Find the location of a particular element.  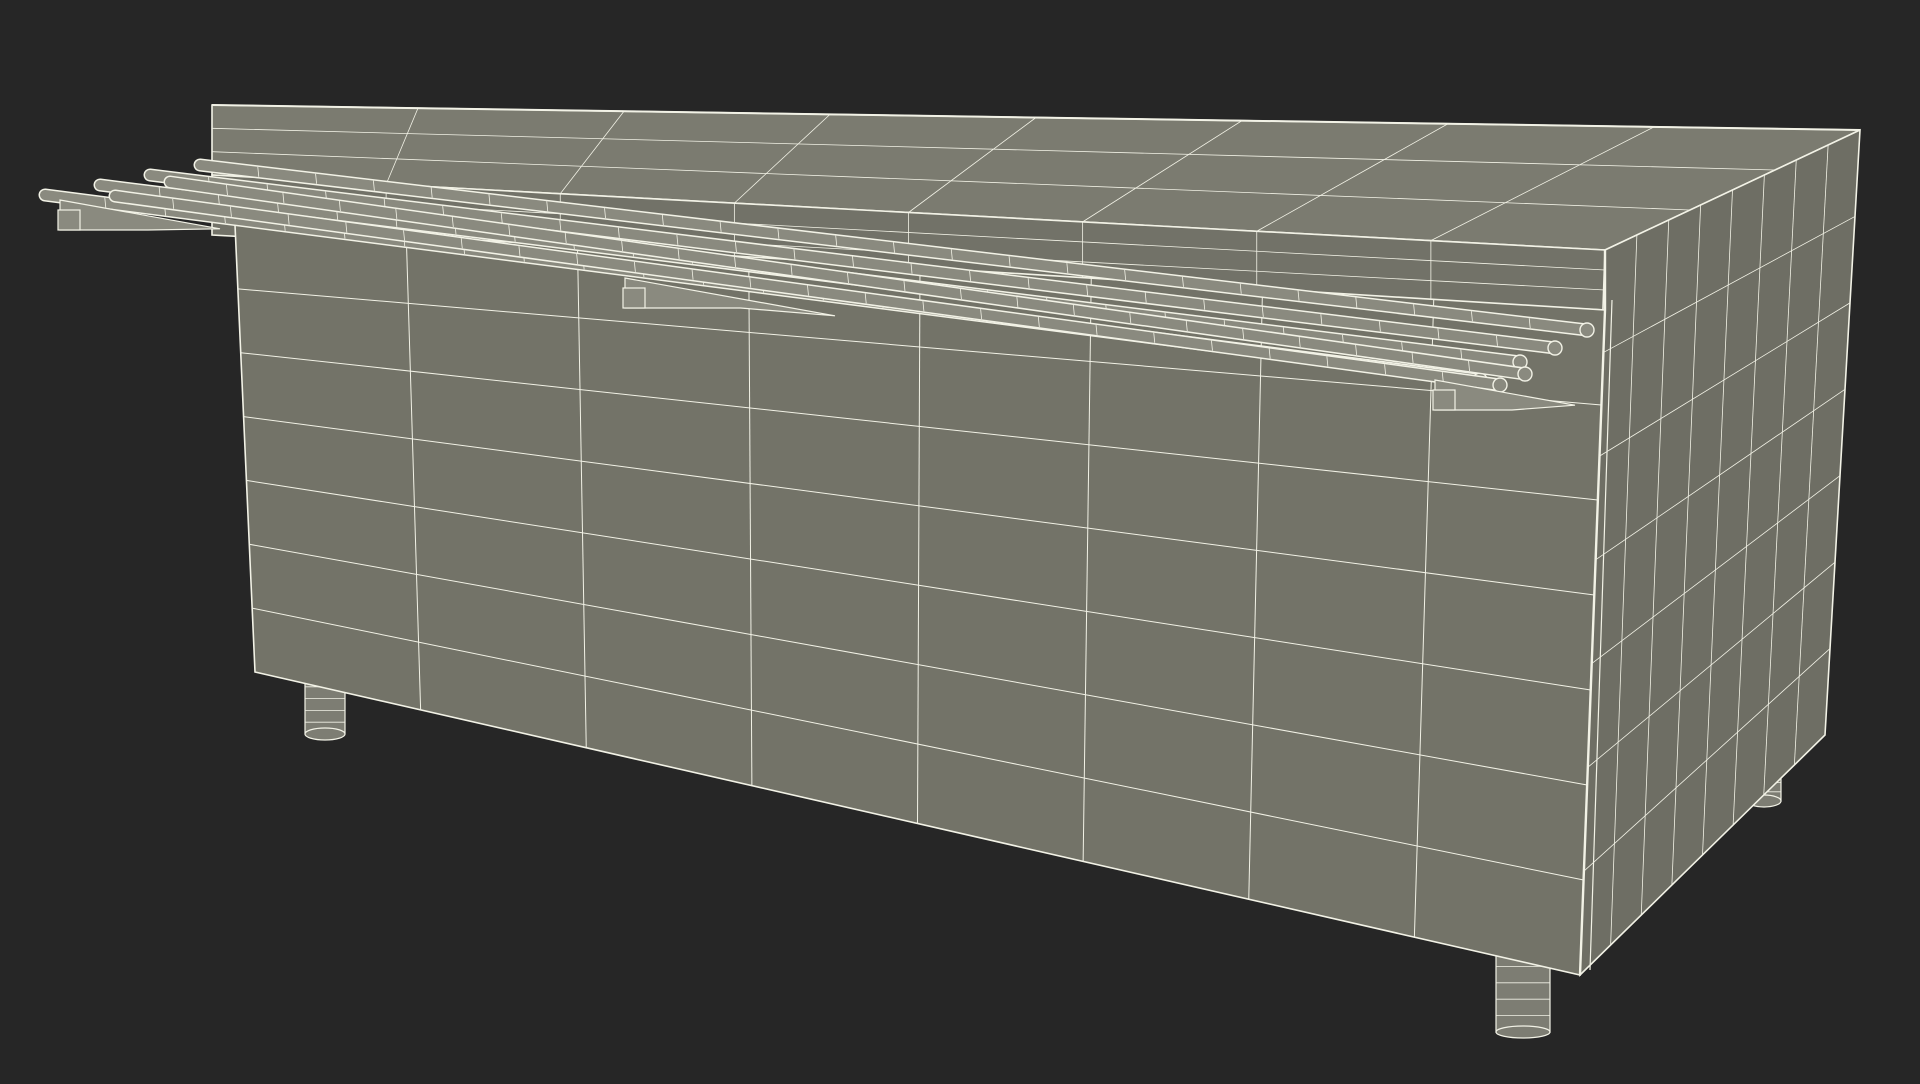

side-face is located at coordinates (1720, 552).